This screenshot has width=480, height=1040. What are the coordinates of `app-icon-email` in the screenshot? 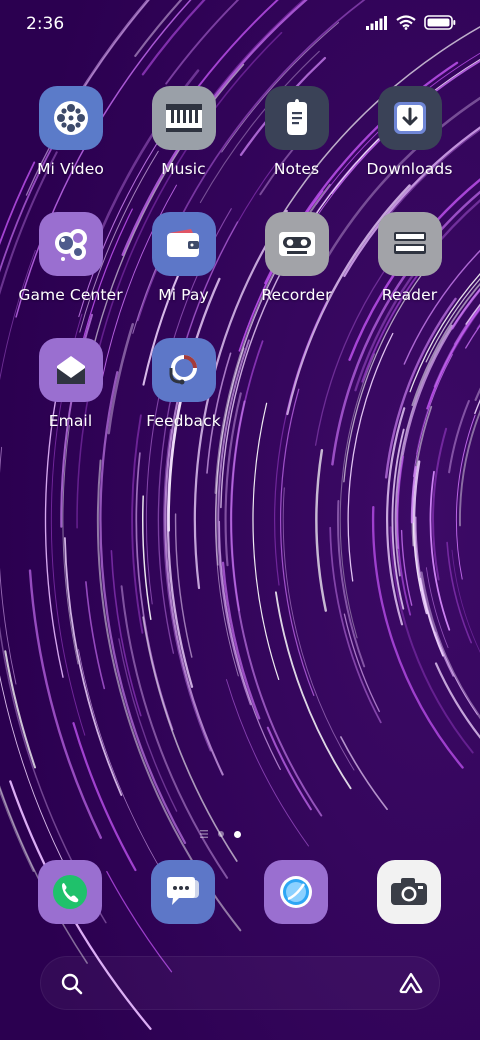 It's located at (70, 370).